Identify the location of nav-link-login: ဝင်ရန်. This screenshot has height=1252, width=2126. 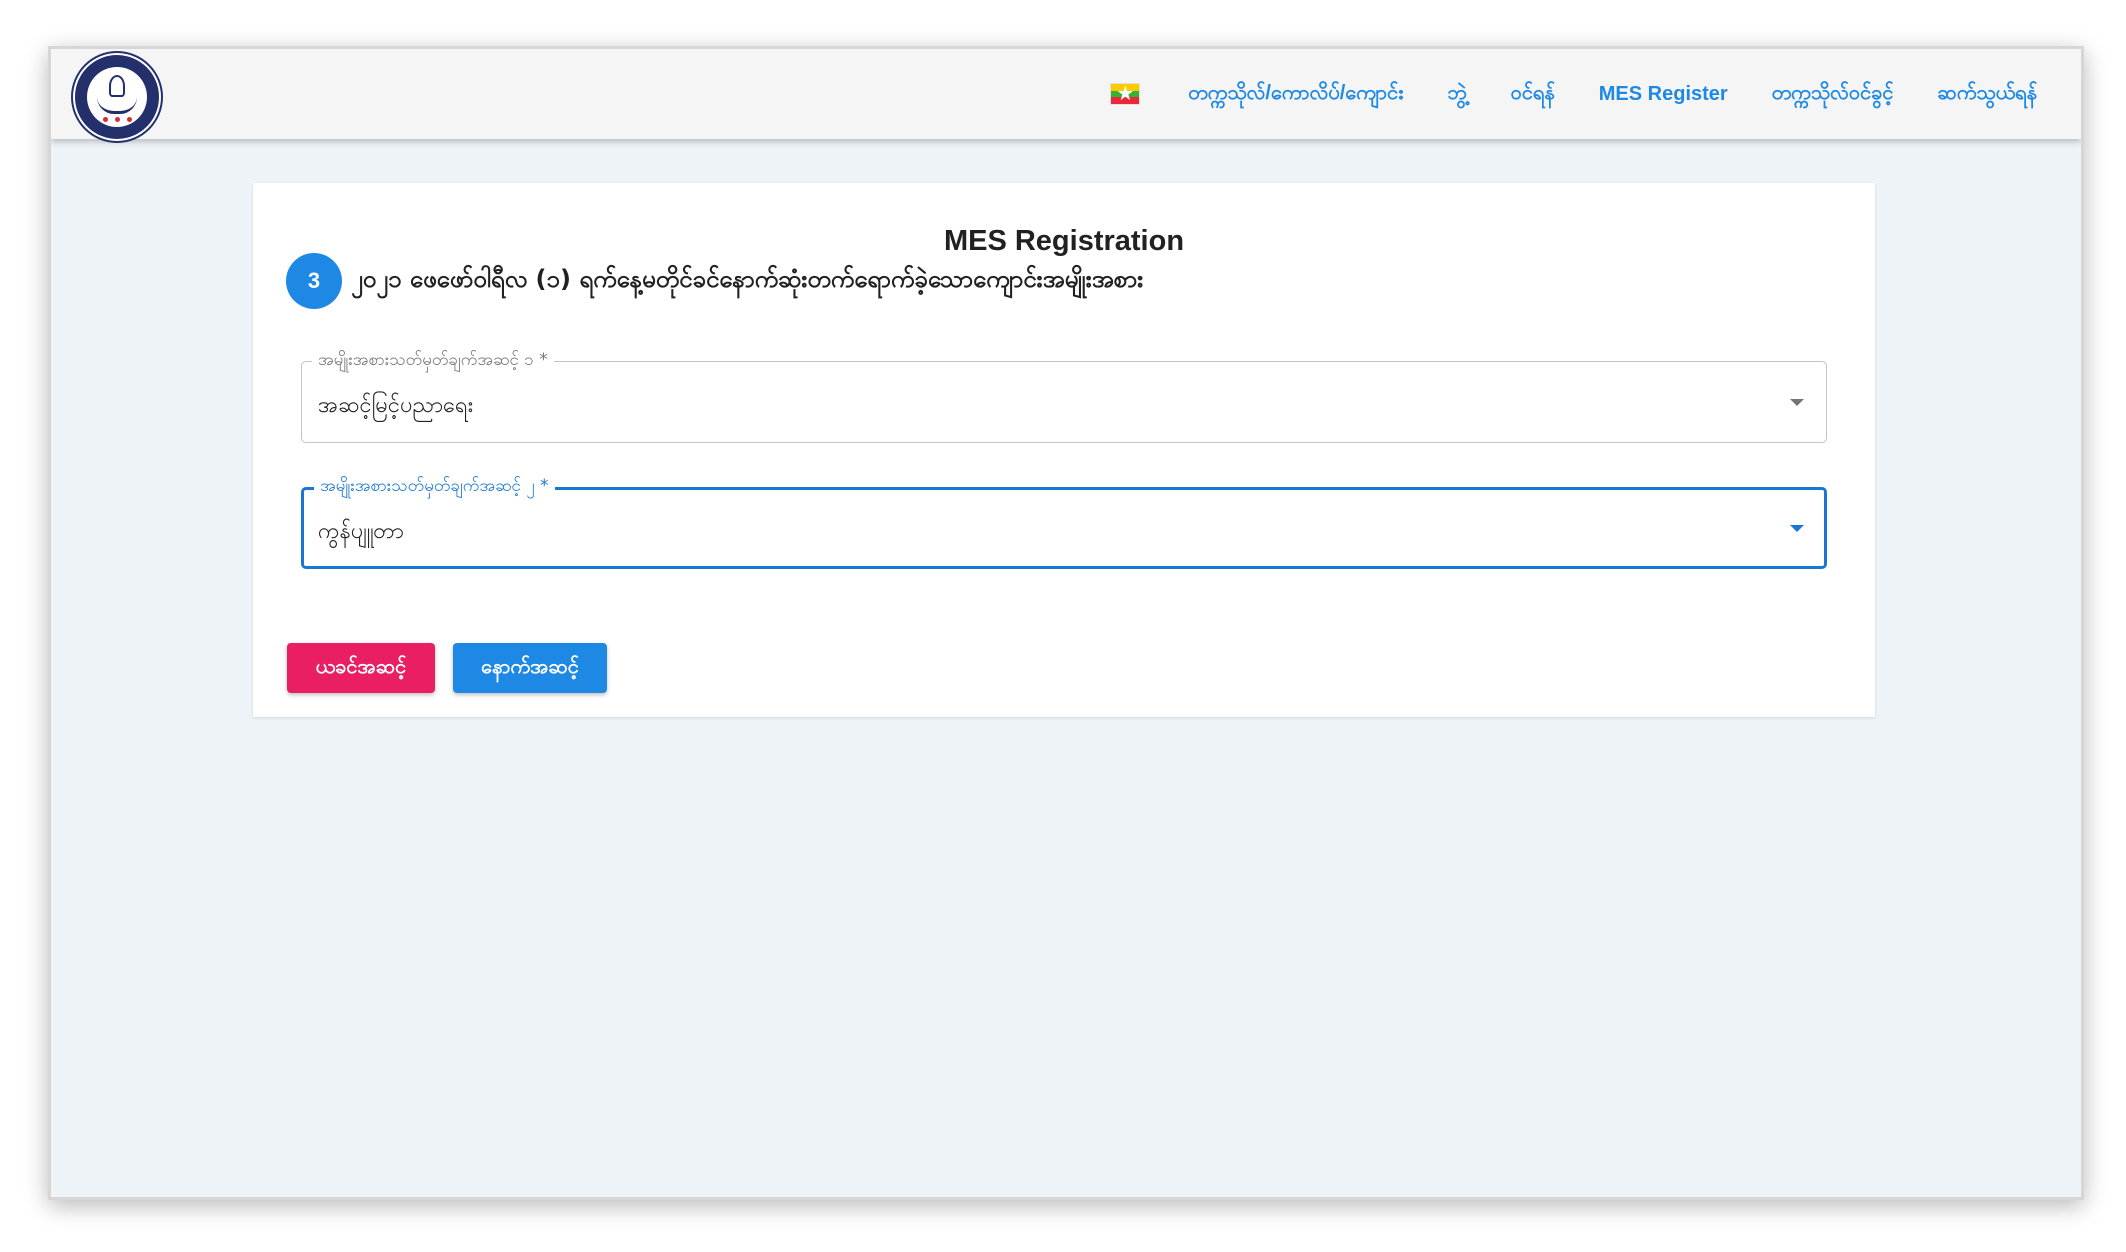
(1533, 94).